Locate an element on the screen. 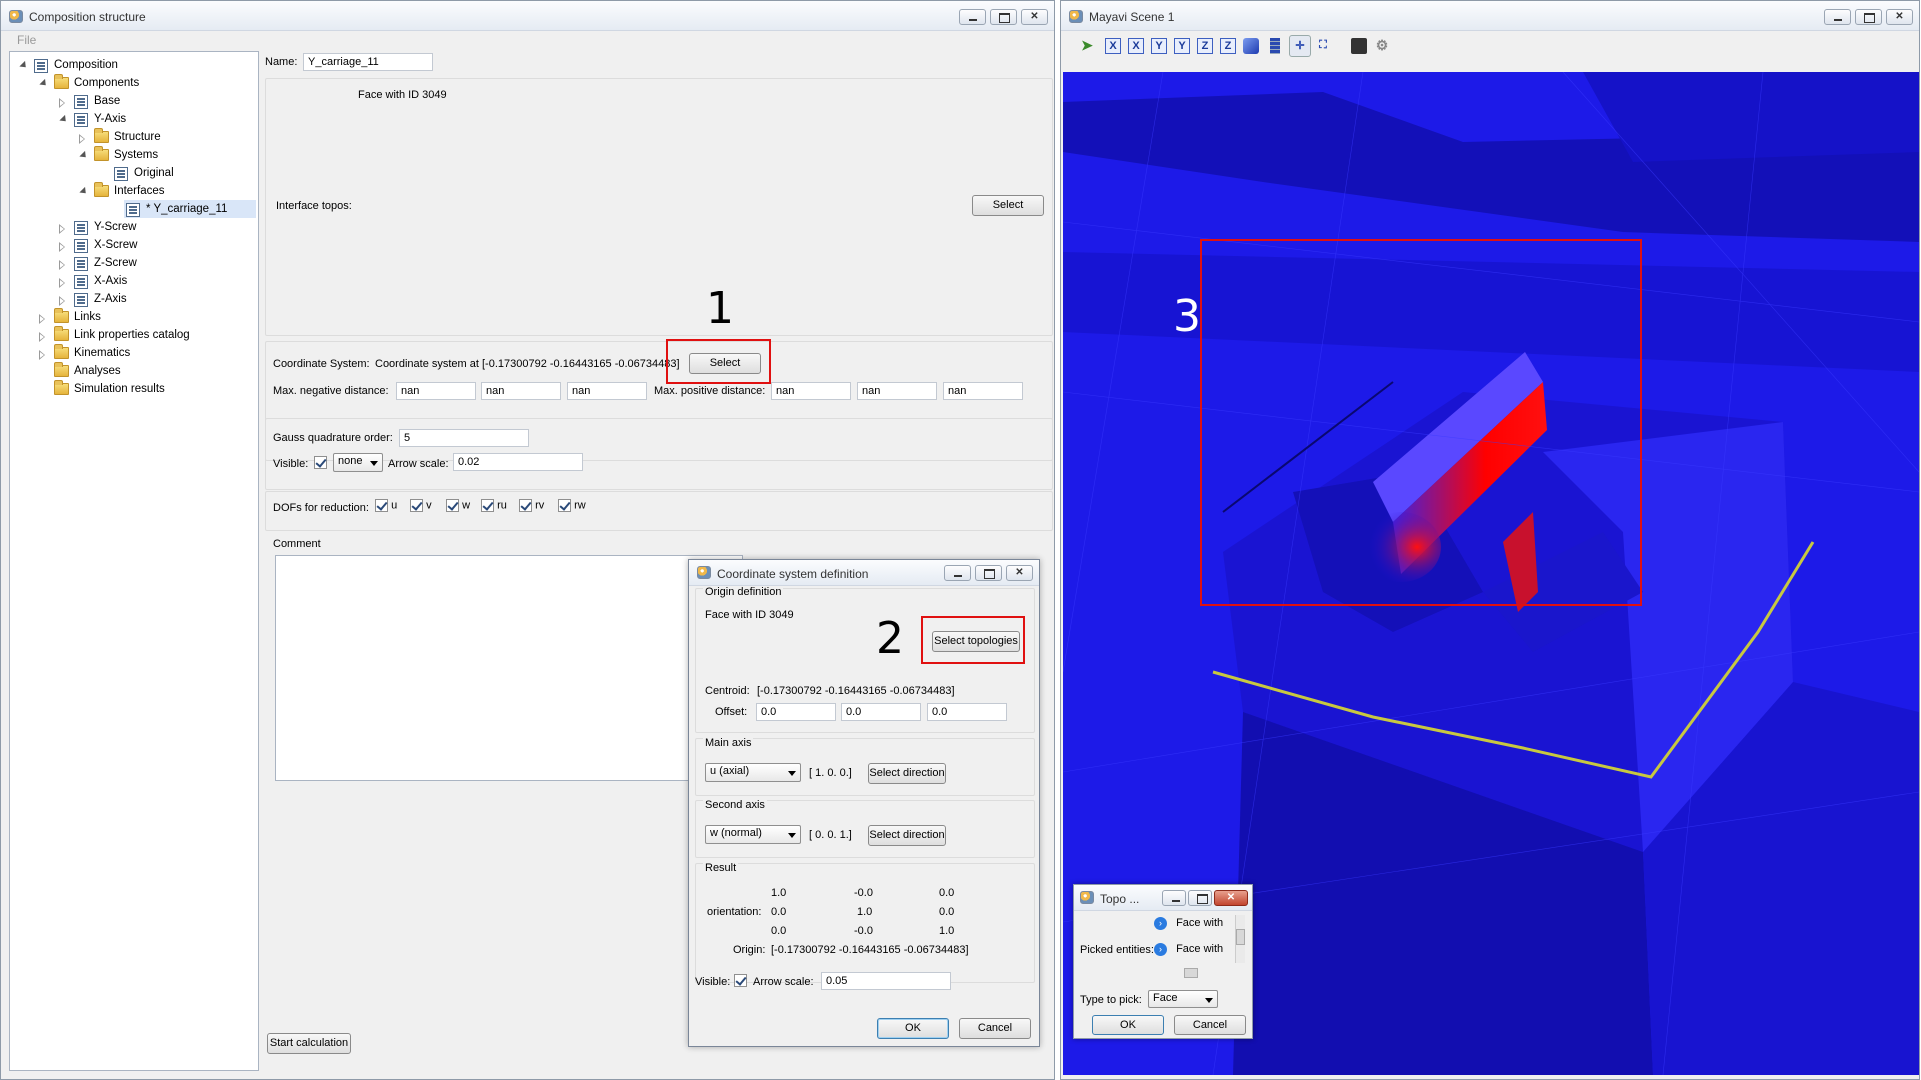 This screenshot has height=1080, width=1921. main-axis-select-direction-button: Select direction is located at coordinates (907, 773).